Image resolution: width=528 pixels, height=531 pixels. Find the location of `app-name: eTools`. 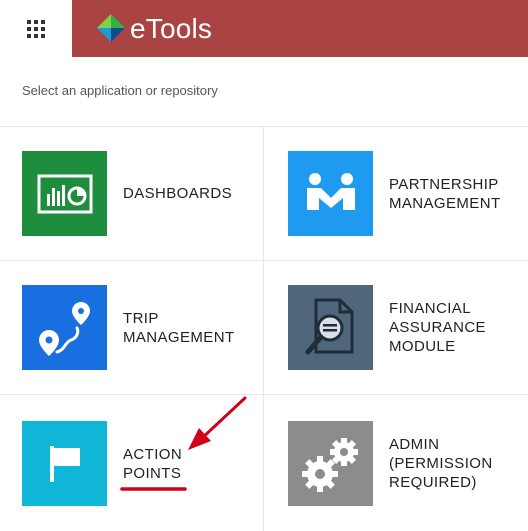

app-name: eTools is located at coordinates (171, 28).